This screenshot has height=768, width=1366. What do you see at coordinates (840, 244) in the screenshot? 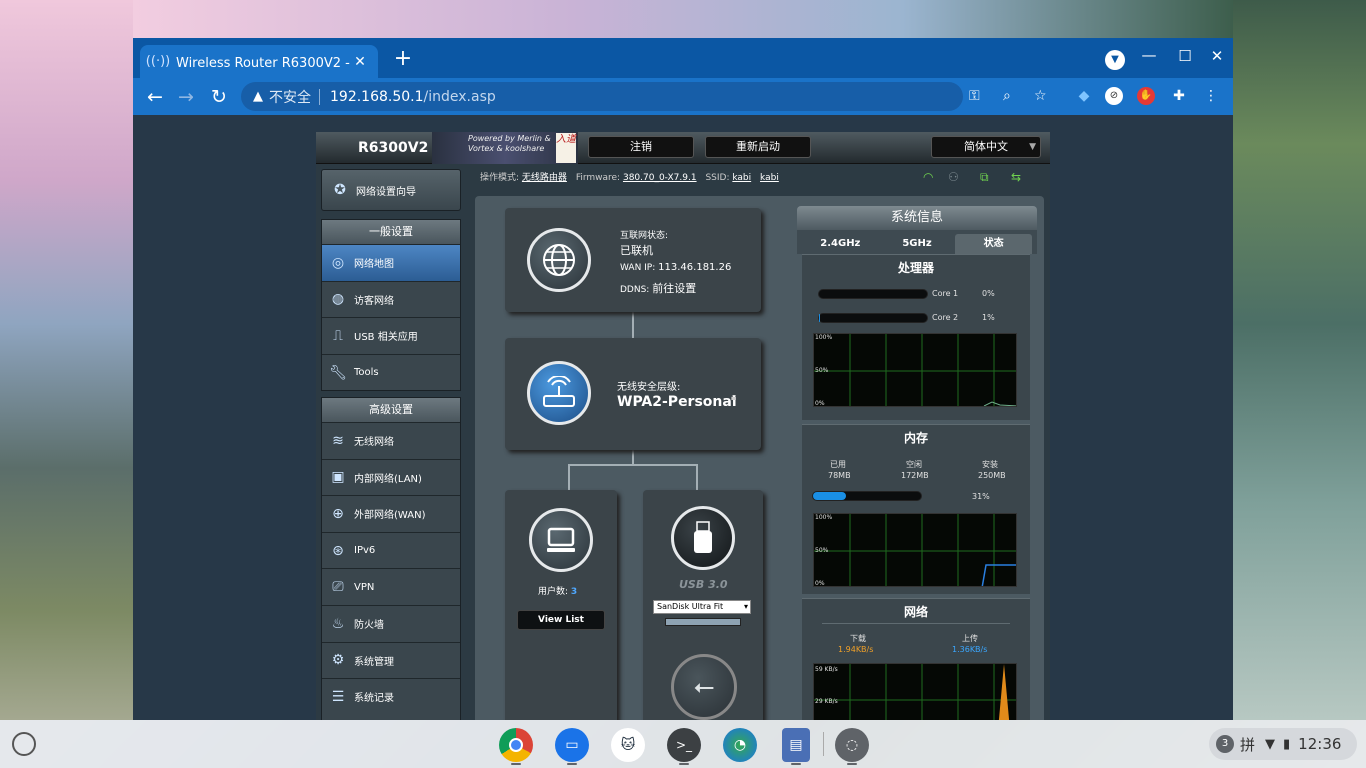
I see `tab-2-4ghz: 2.4GHz` at bounding box center [840, 244].